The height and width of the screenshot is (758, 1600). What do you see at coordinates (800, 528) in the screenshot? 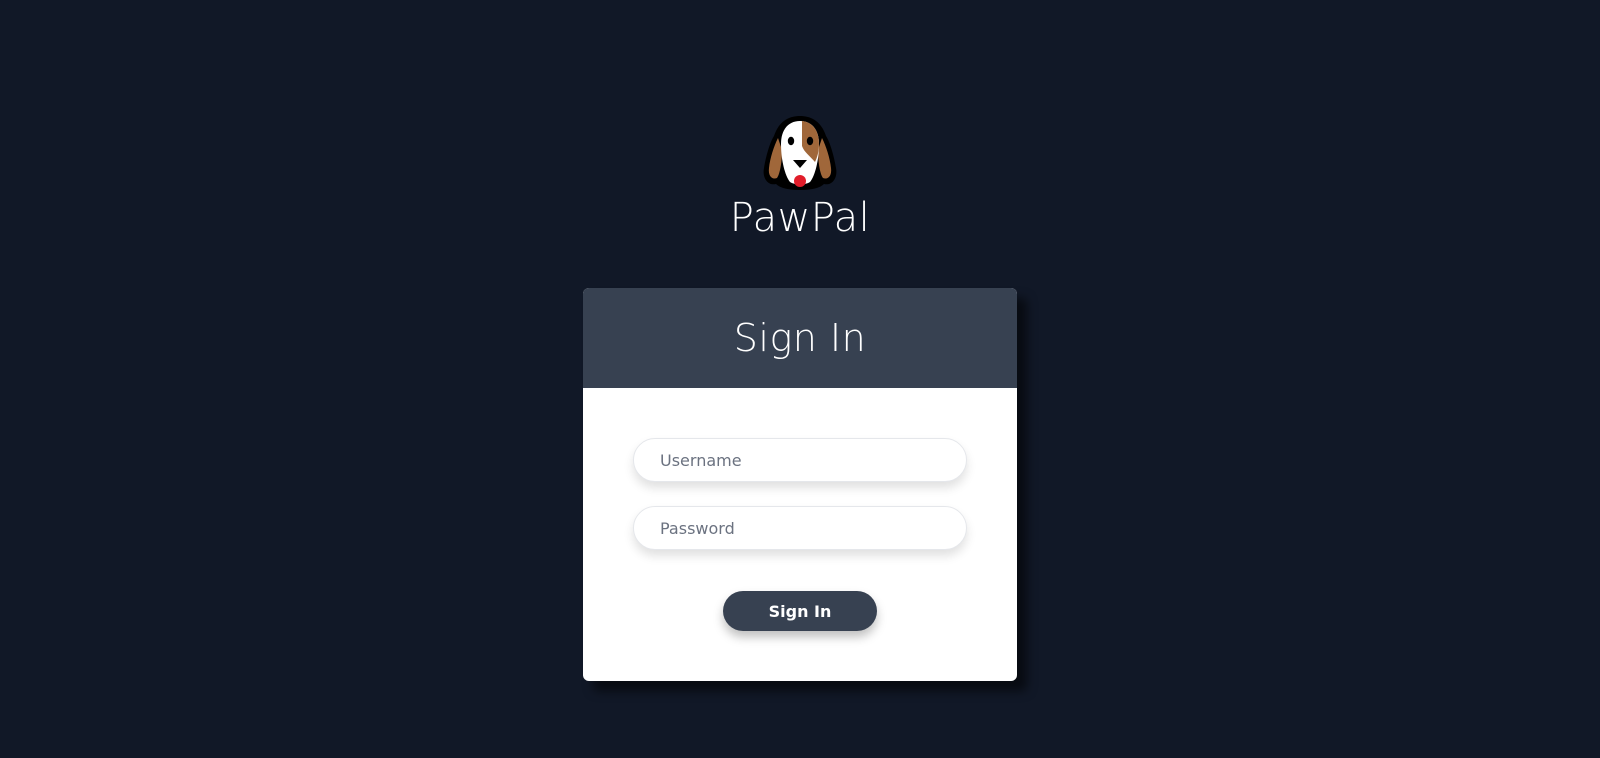
I see `password-input` at bounding box center [800, 528].